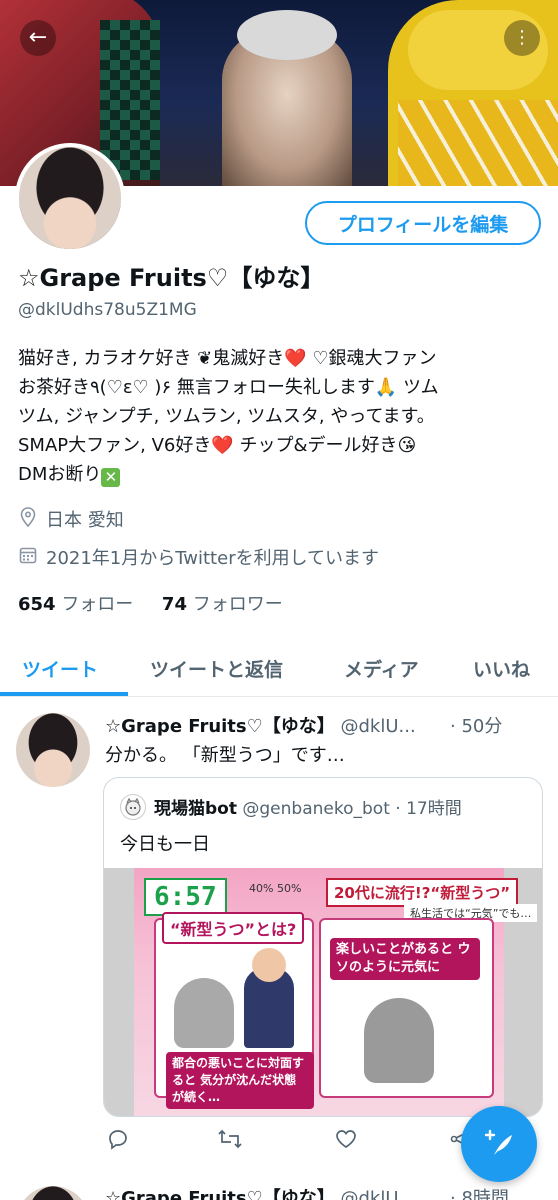  What do you see at coordinates (217, 445) in the screenshot?
I see `bio-line: SMAP大ファン, V6好き❤️ チップ&デール好き😘` at bounding box center [217, 445].